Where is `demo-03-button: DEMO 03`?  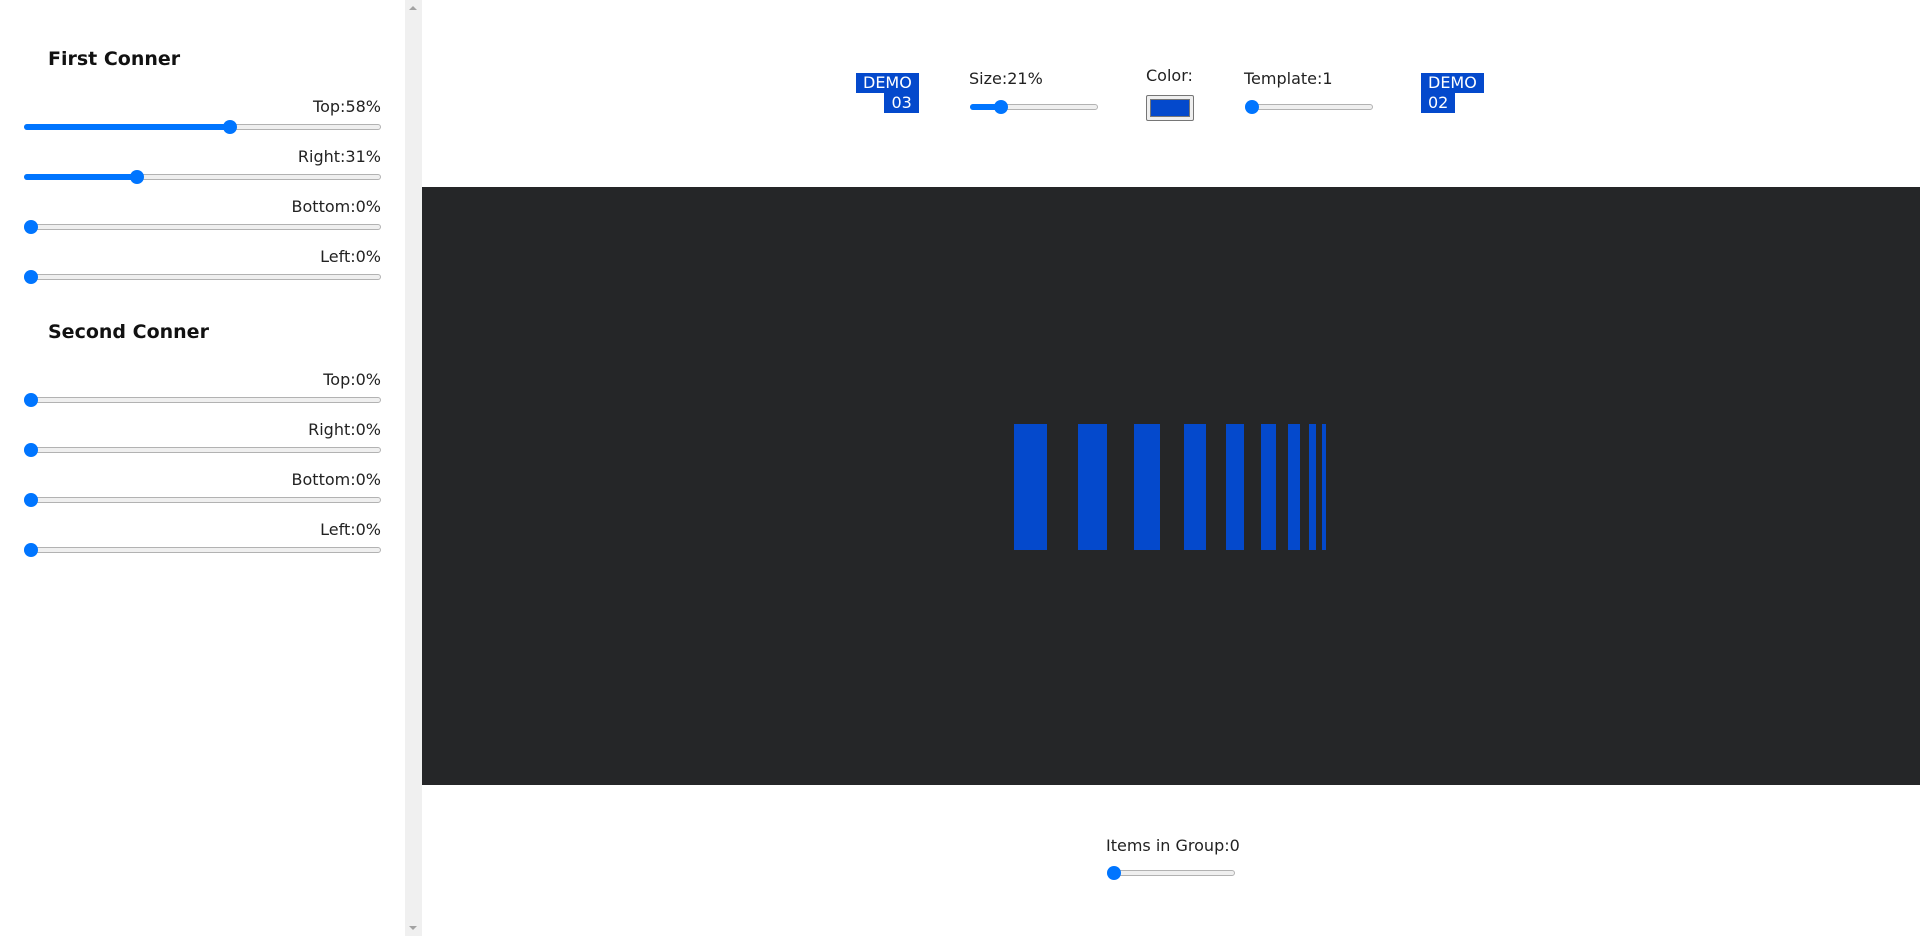 demo-03-button: DEMO 03 is located at coordinates (887, 93).